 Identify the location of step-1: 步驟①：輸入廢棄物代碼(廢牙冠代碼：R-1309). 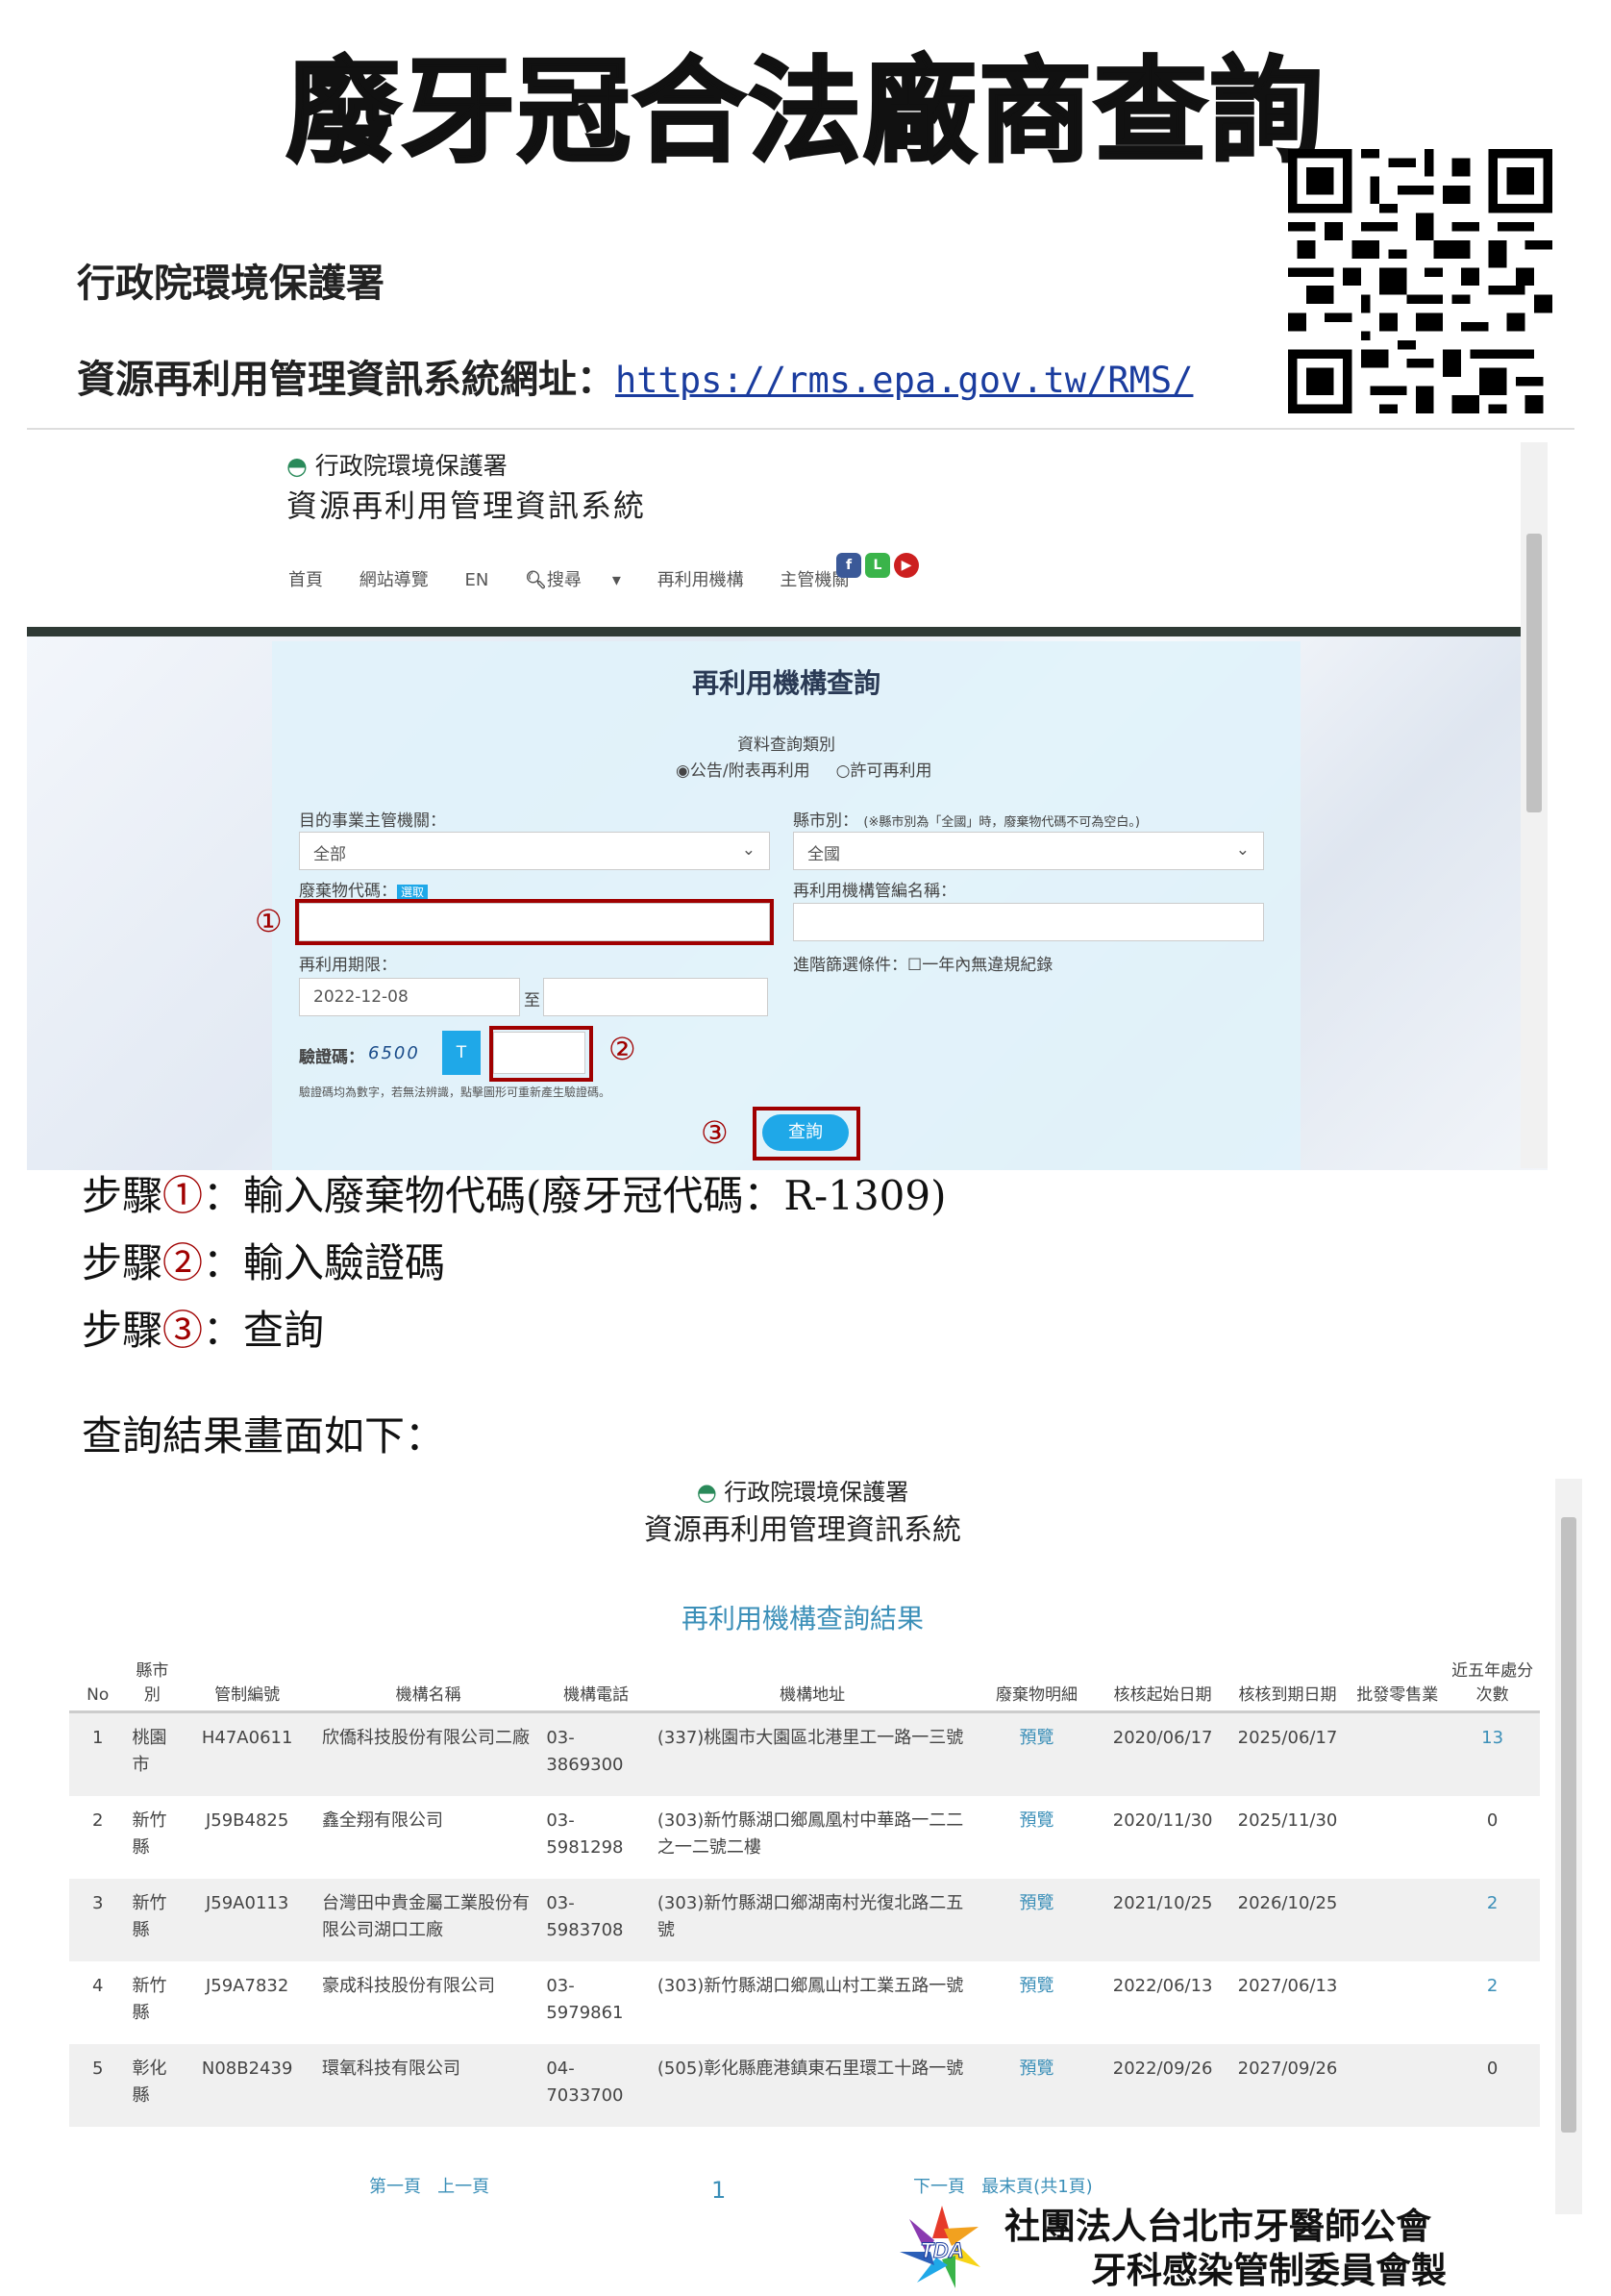
(514, 1195).